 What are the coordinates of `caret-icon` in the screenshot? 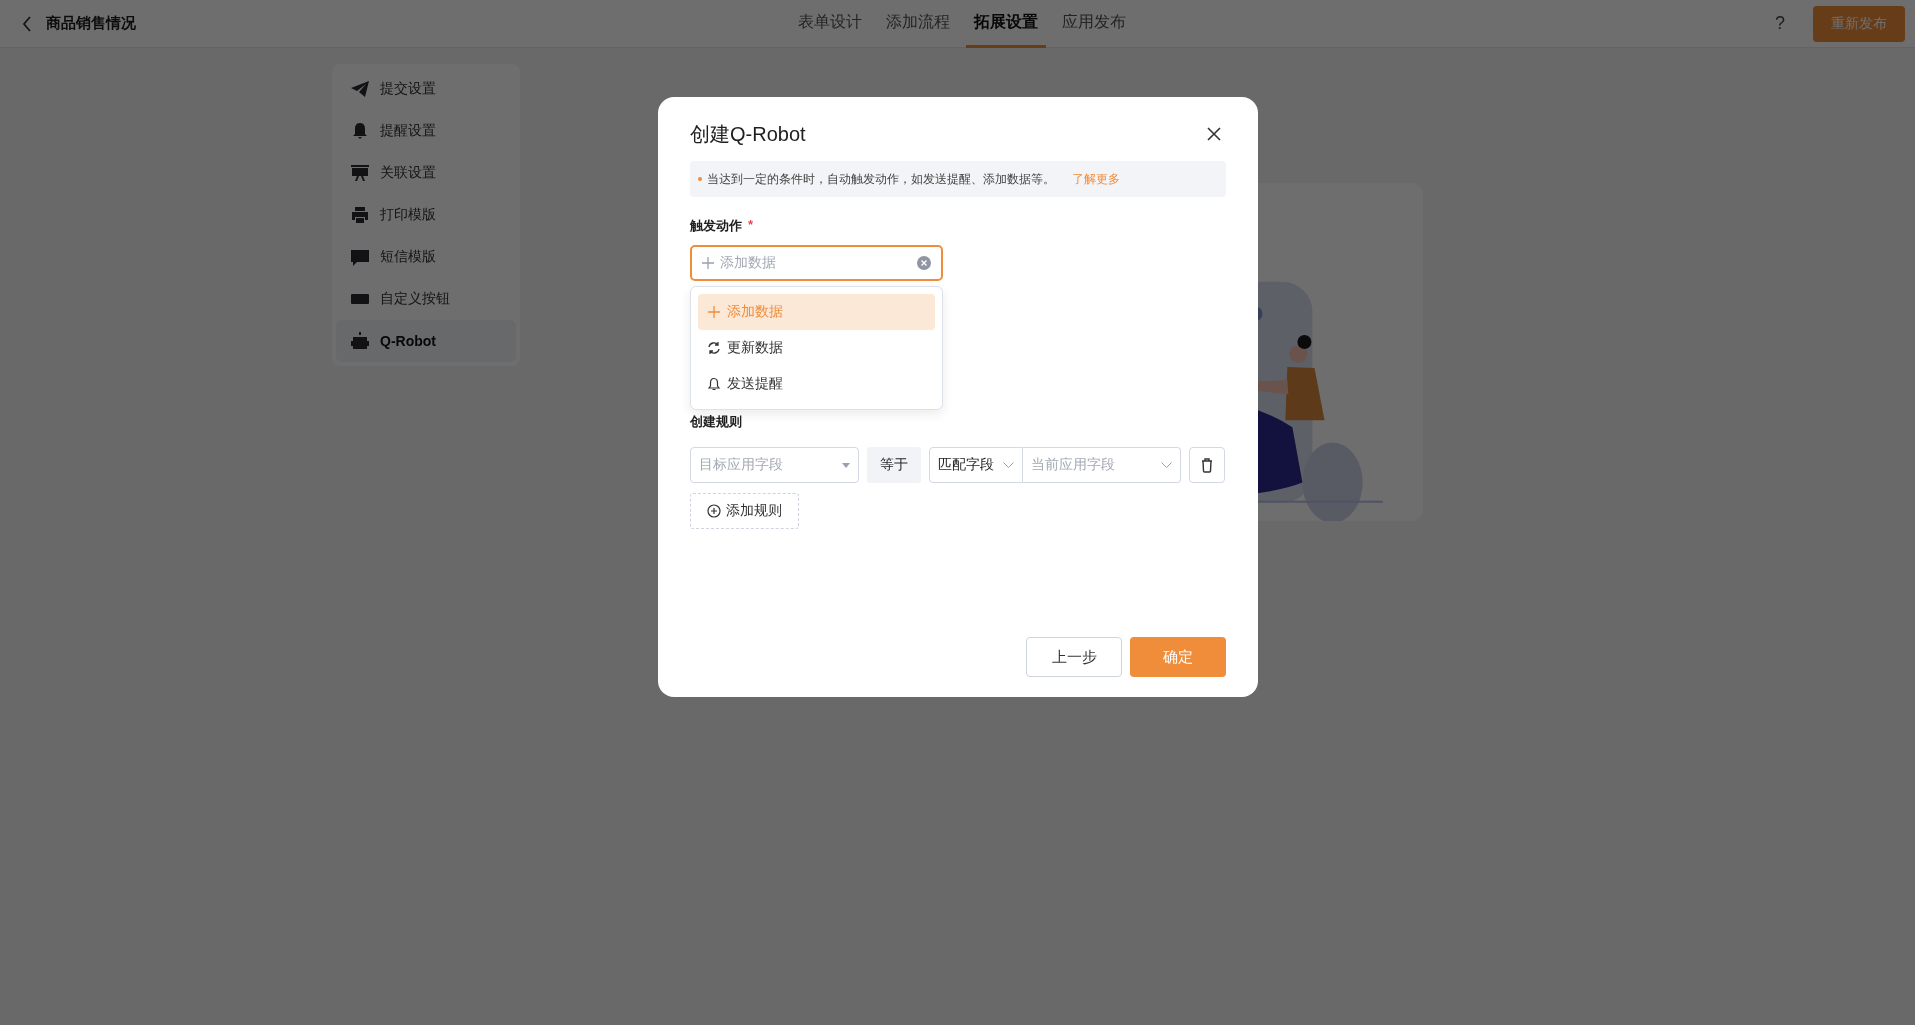 It's located at (846, 465).